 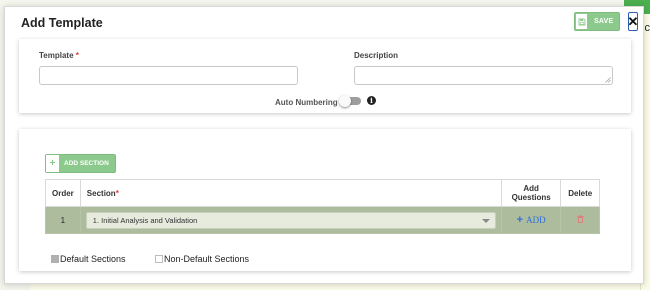 What do you see at coordinates (101, 193) in the screenshot?
I see `column-section-text: Section` at bounding box center [101, 193].